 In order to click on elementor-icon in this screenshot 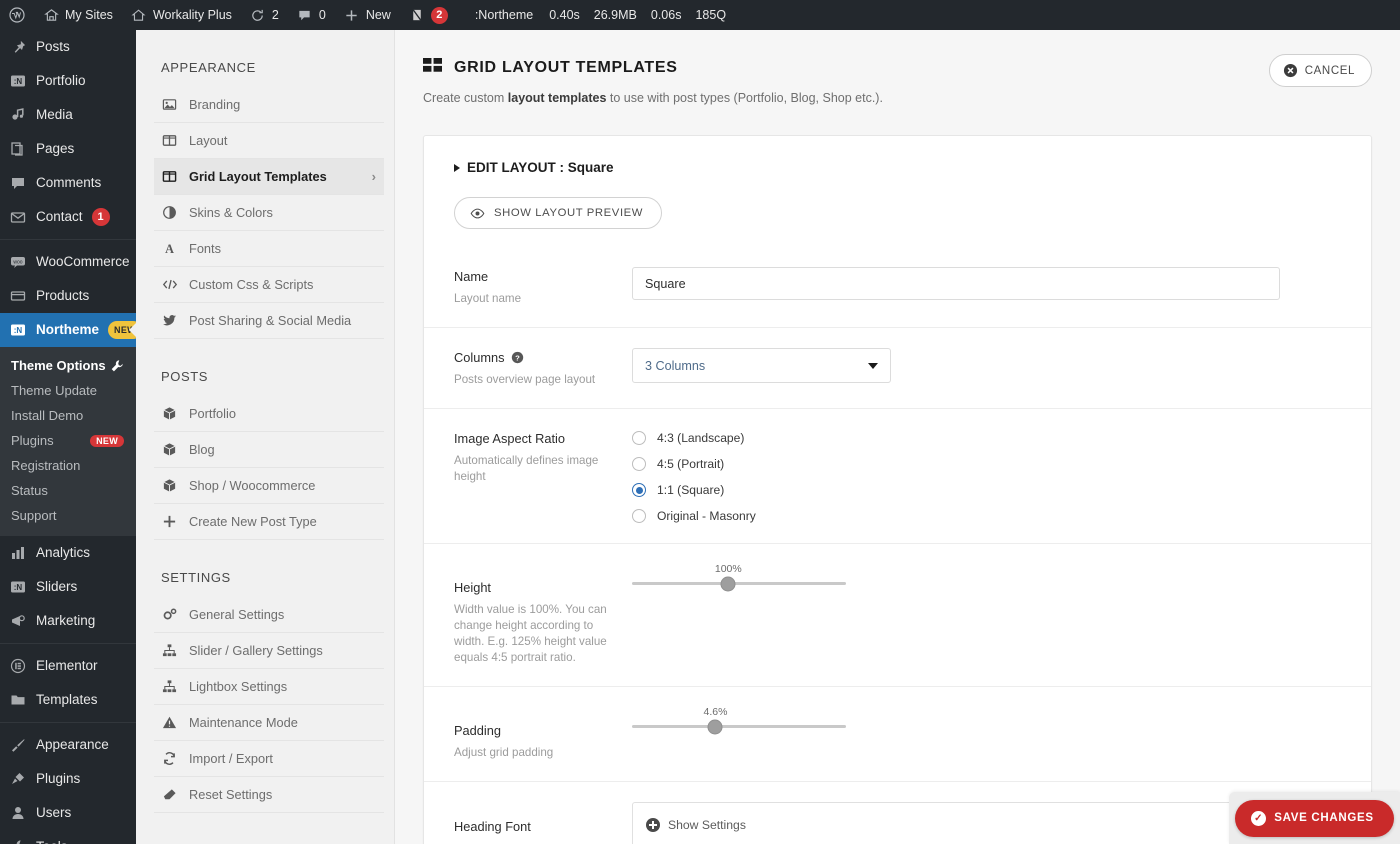, I will do `click(18, 666)`.